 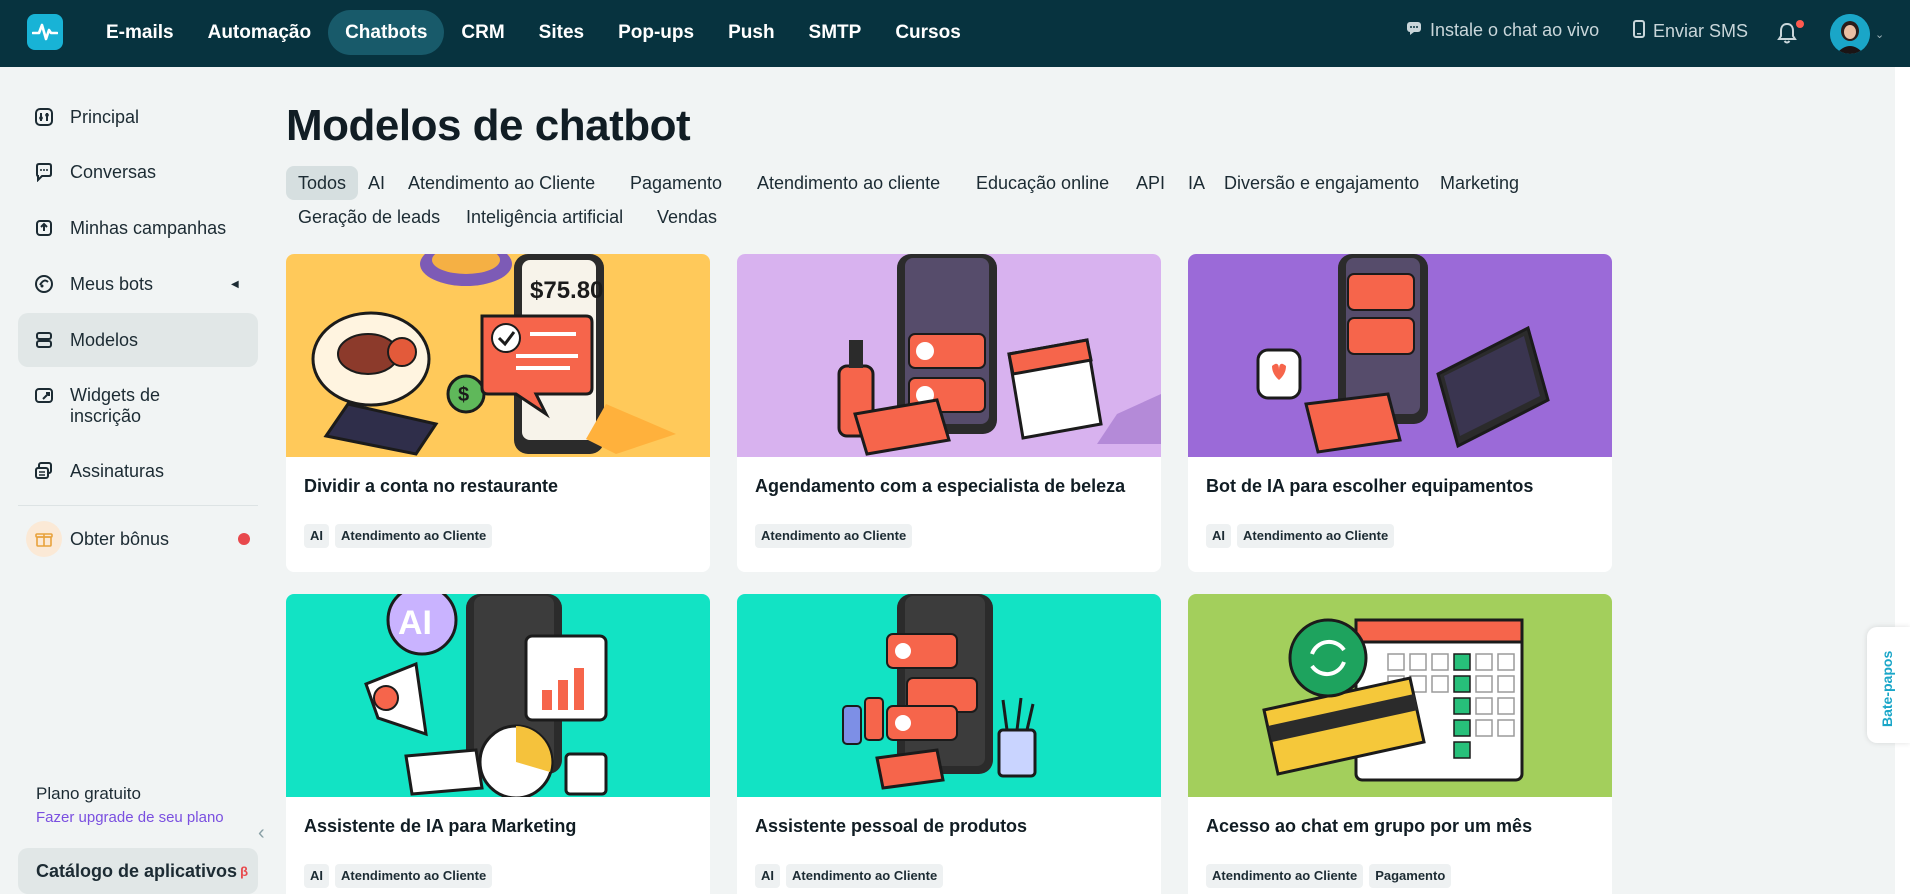 What do you see at coordinates (1400, 695) in the screenshot?
I see `group-chat-access-illustration` at bounding box center [1400, 695].